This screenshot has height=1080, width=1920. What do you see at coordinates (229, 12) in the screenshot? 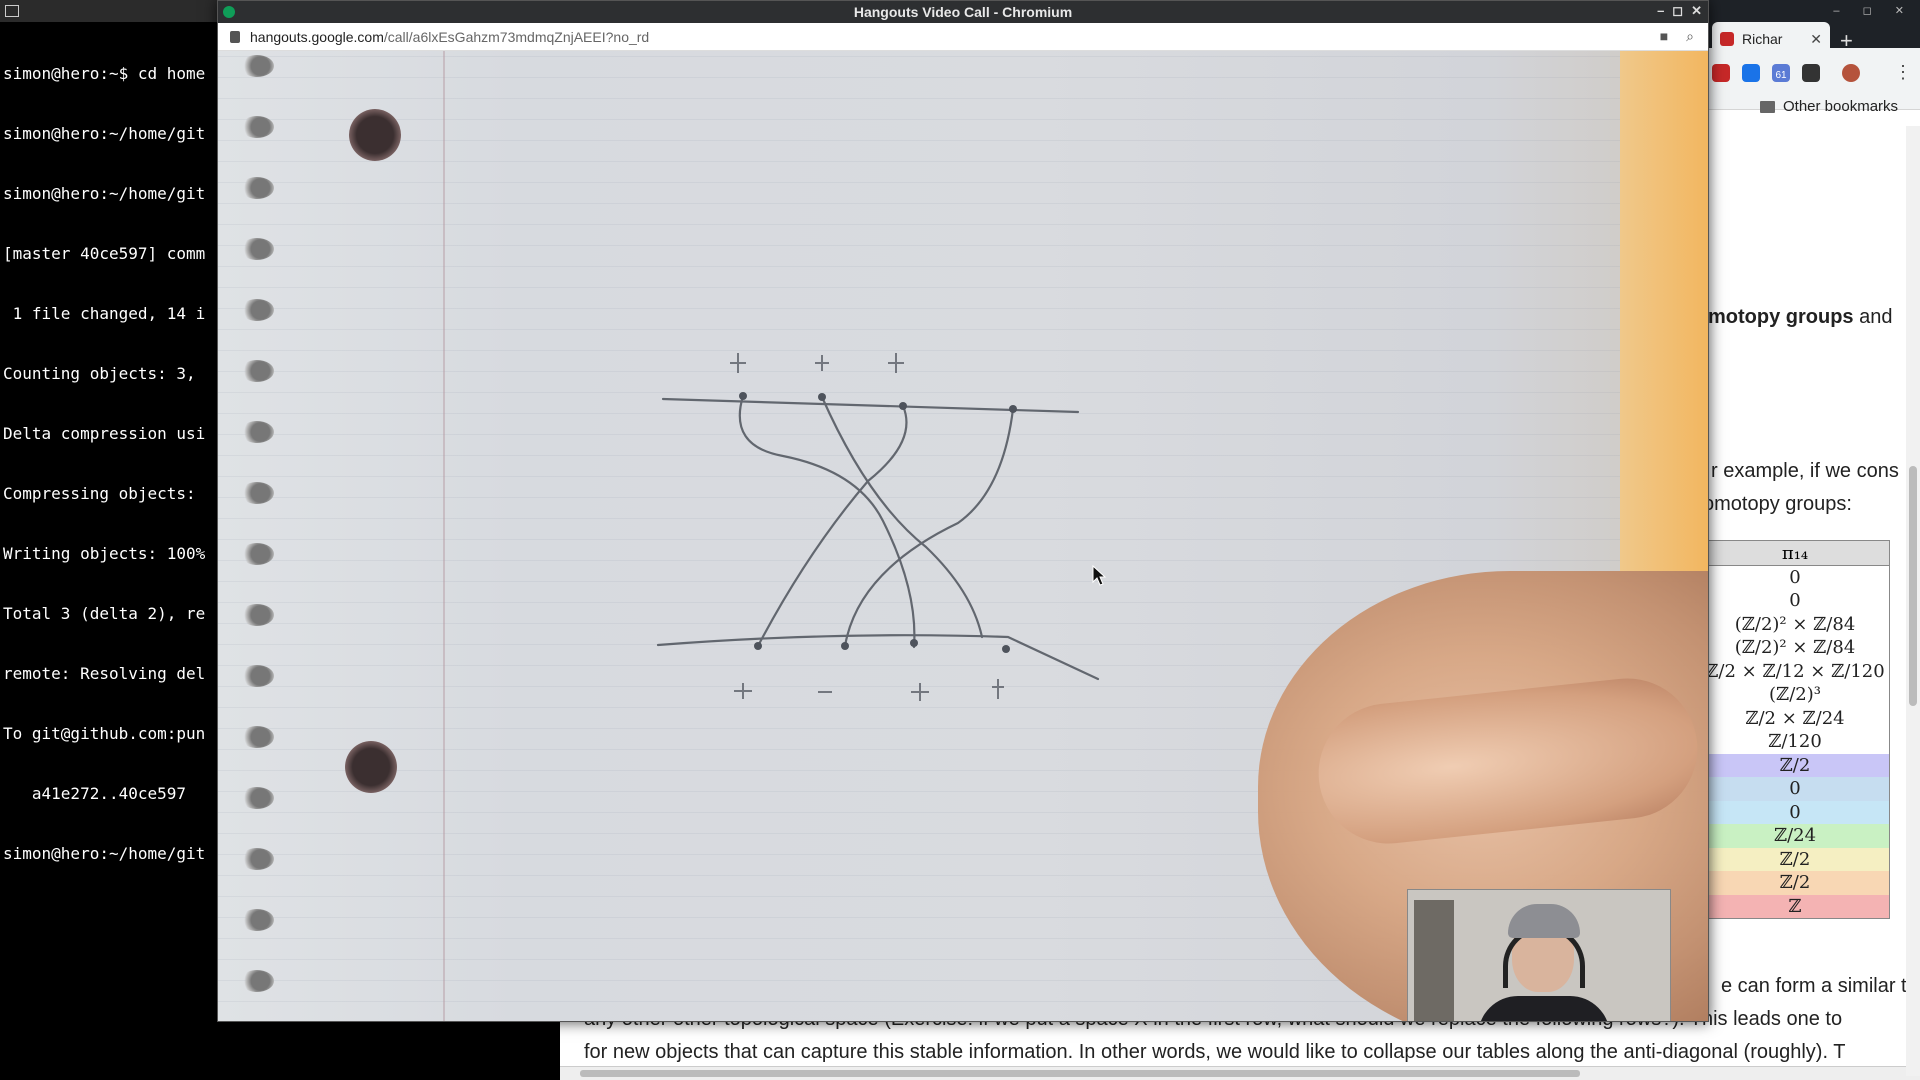
I see `hangouts-app-icon` at bounding box center [229, 12].